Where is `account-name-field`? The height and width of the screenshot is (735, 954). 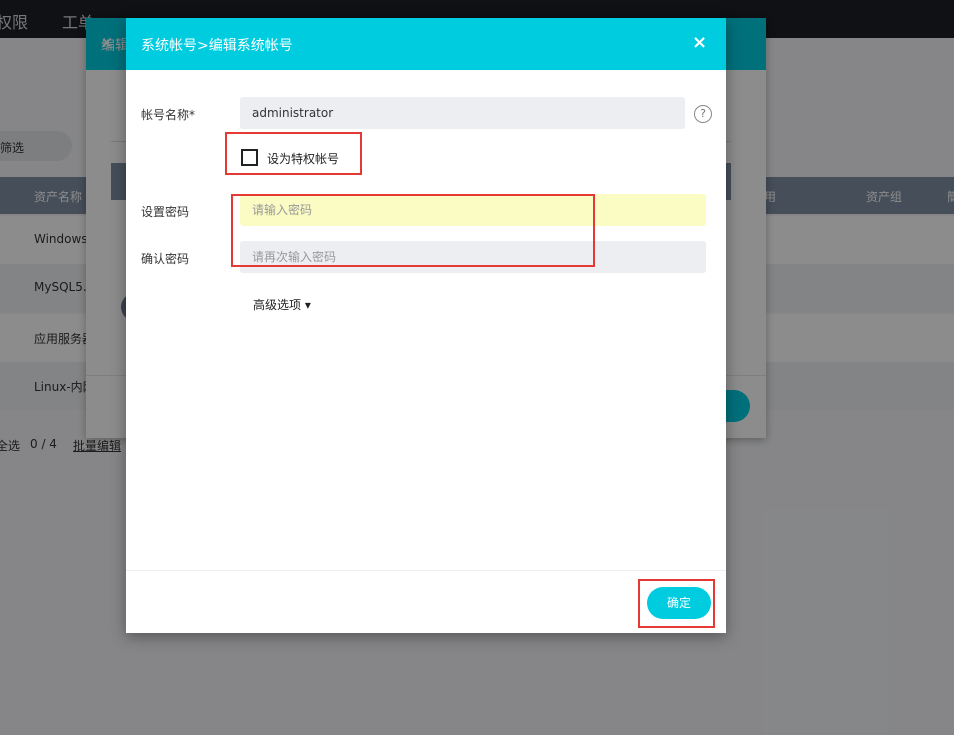 account-name-field is located at coordinates (462, 113).